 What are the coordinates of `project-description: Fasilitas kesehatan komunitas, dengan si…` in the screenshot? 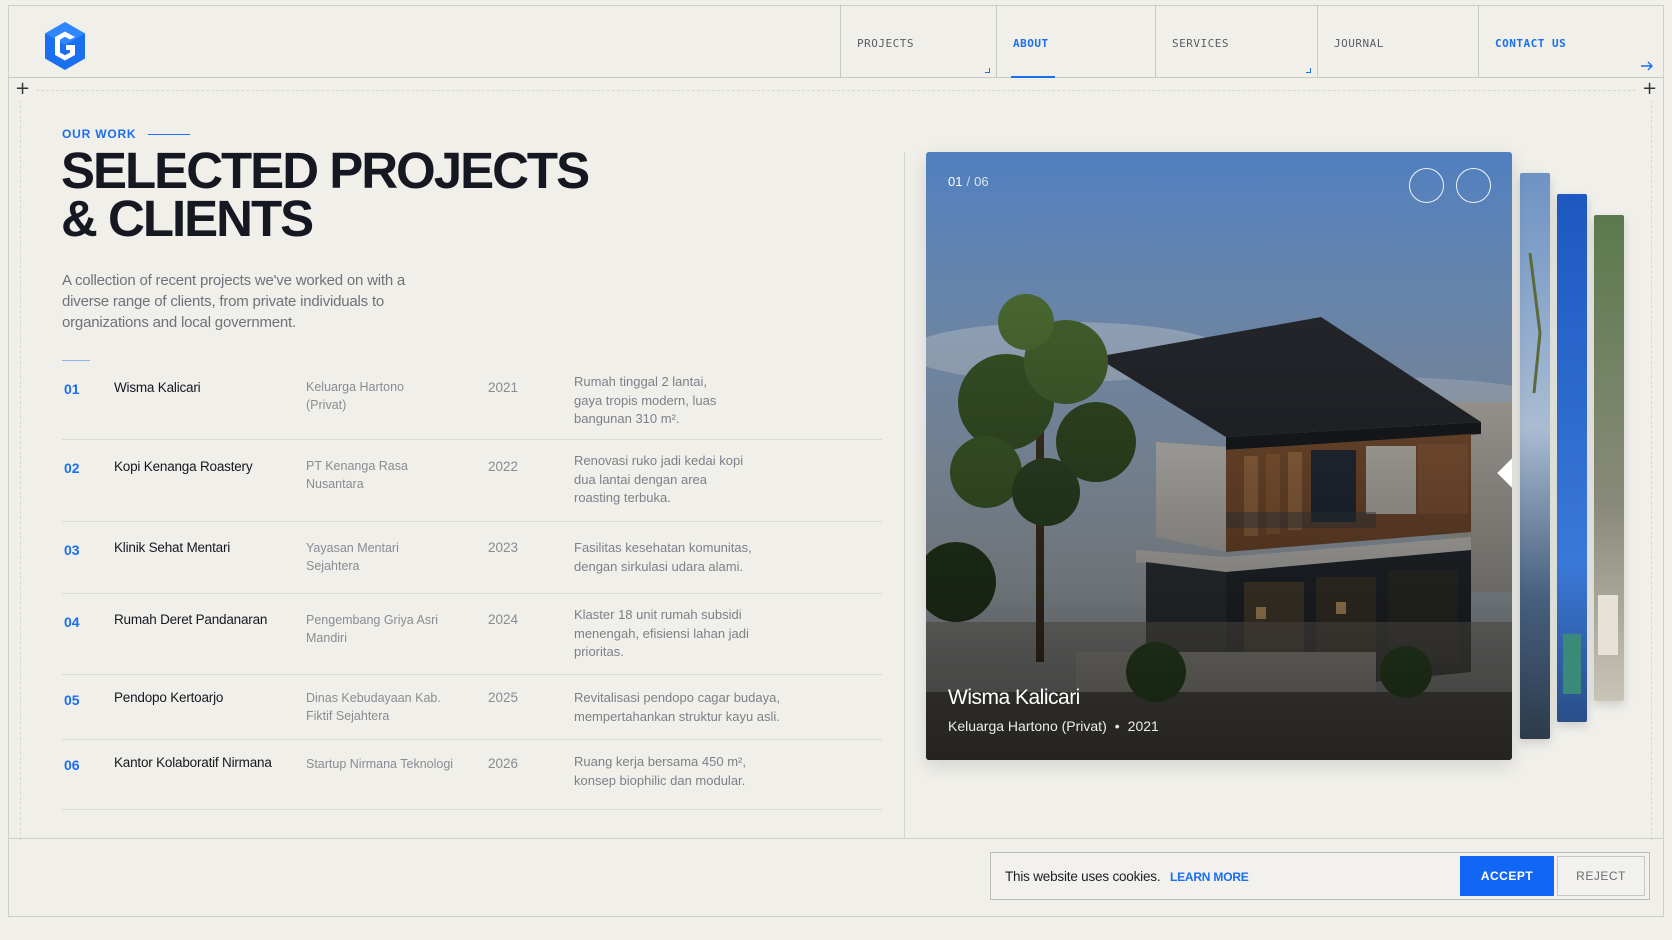 It's located at (663, 557).